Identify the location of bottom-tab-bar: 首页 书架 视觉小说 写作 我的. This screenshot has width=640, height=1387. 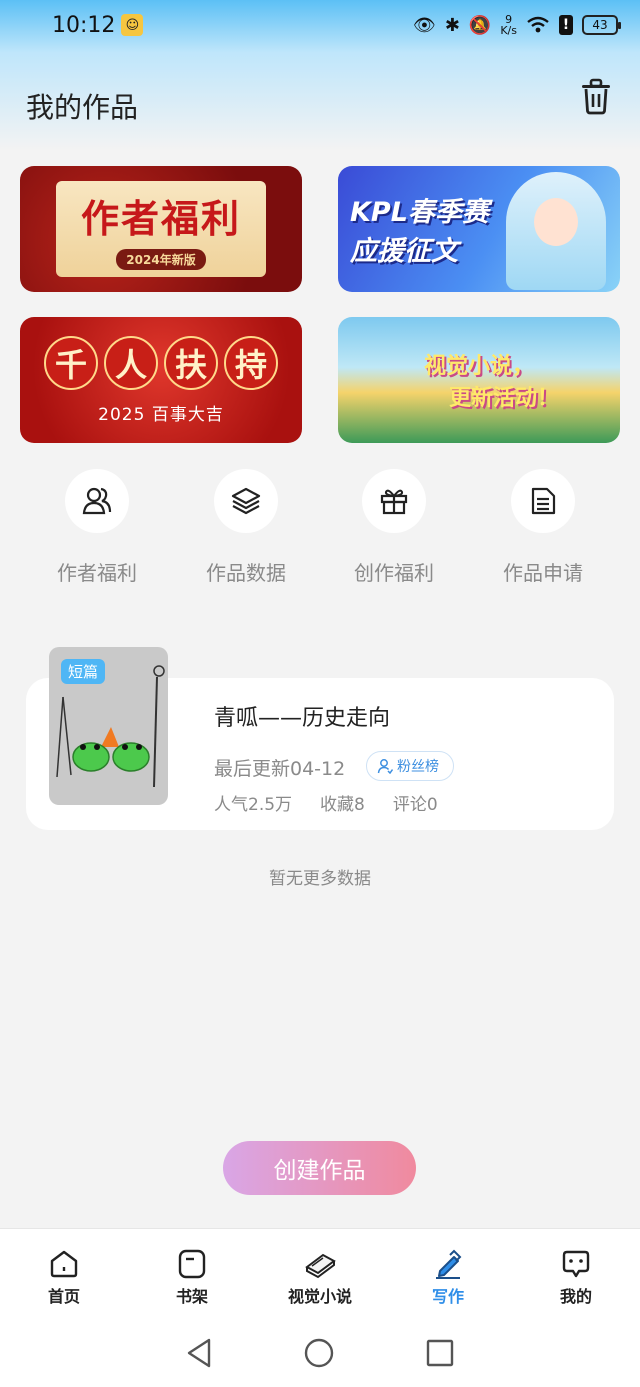
(320, 1273).